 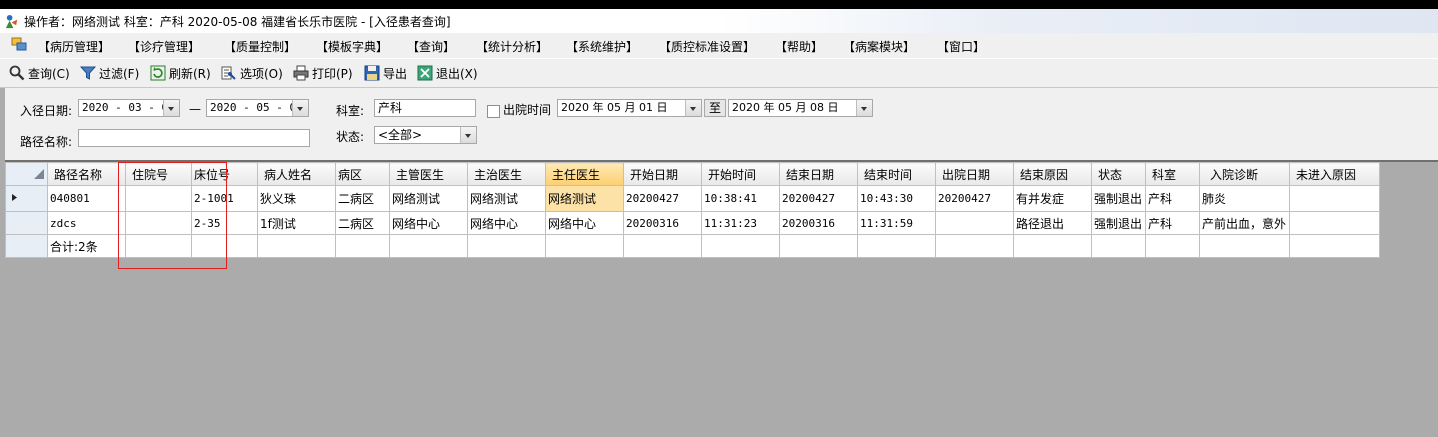 What do you see at coordinates (26, 174) in the screenshot?
I see `select-all-corner` at bounding box center [26, 174].